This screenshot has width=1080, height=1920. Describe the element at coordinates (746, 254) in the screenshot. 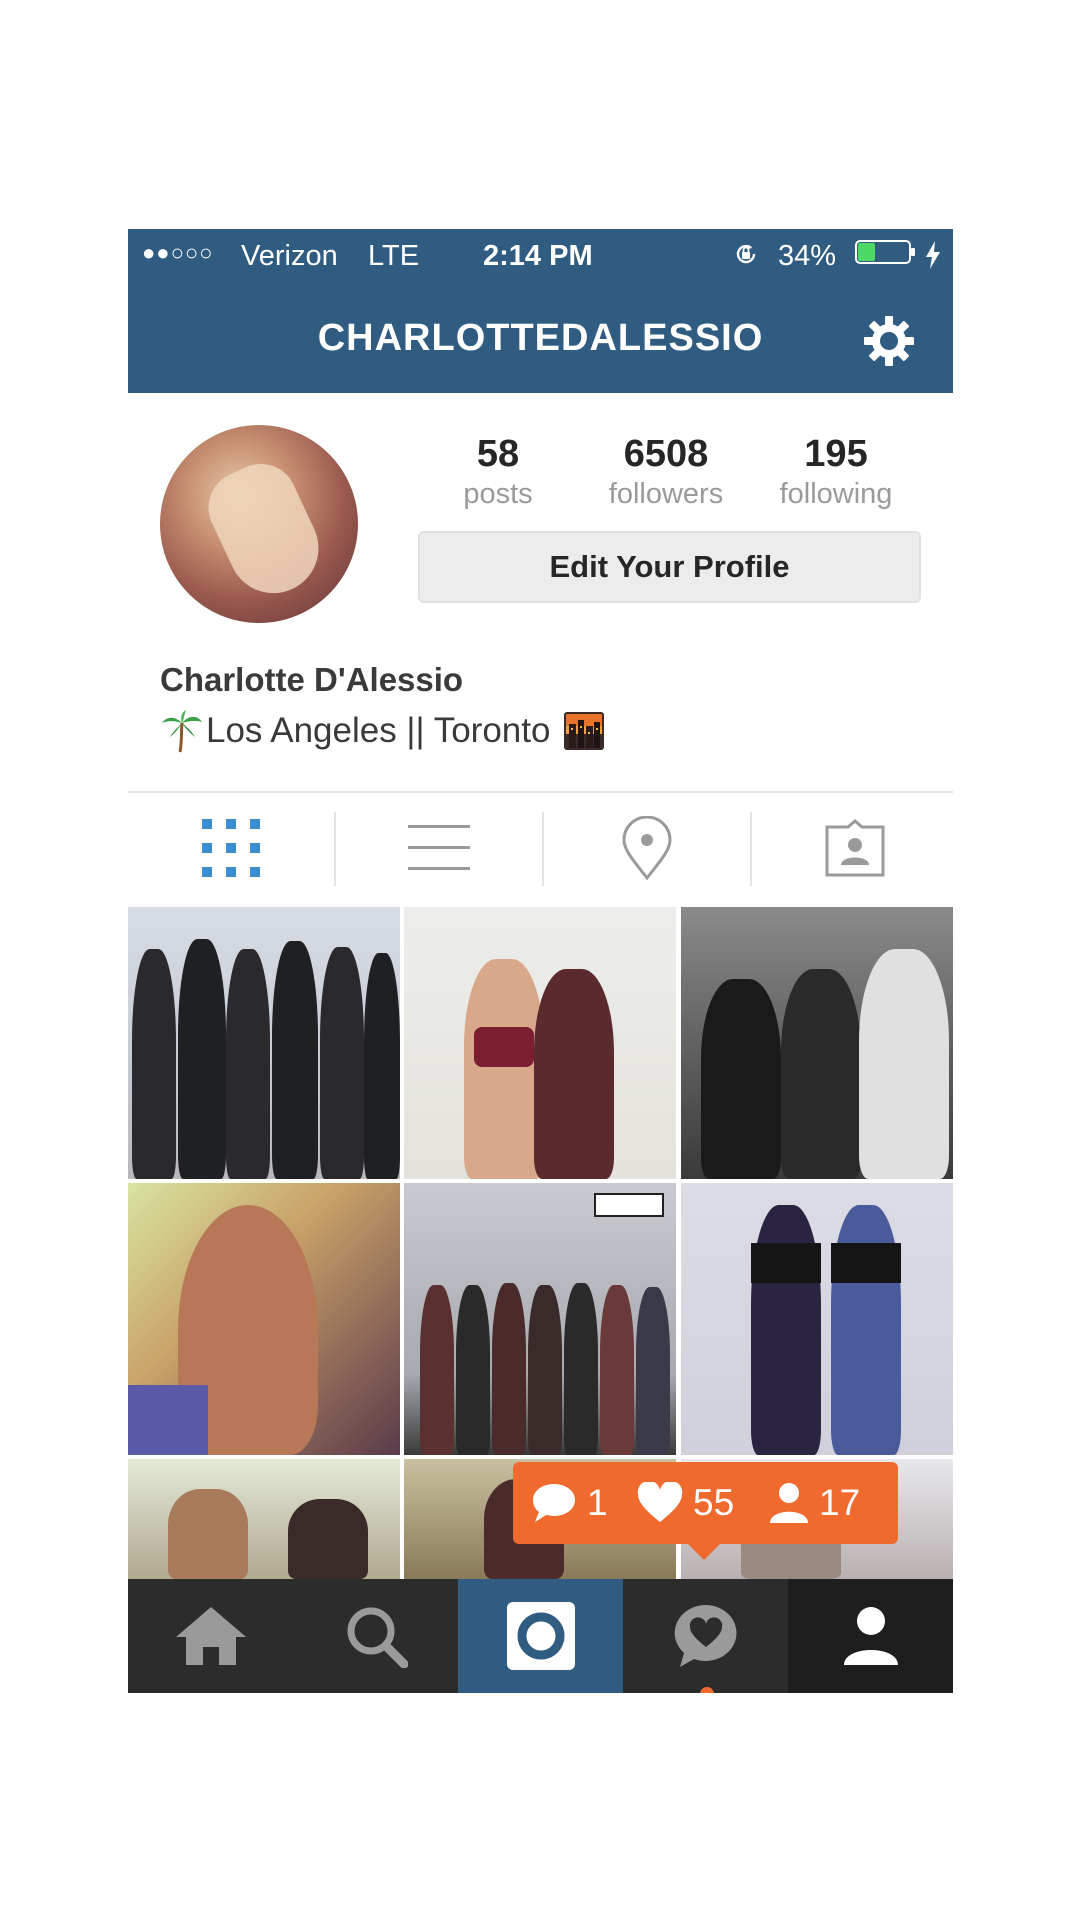

I see `rotation-lock-icon` at that location.